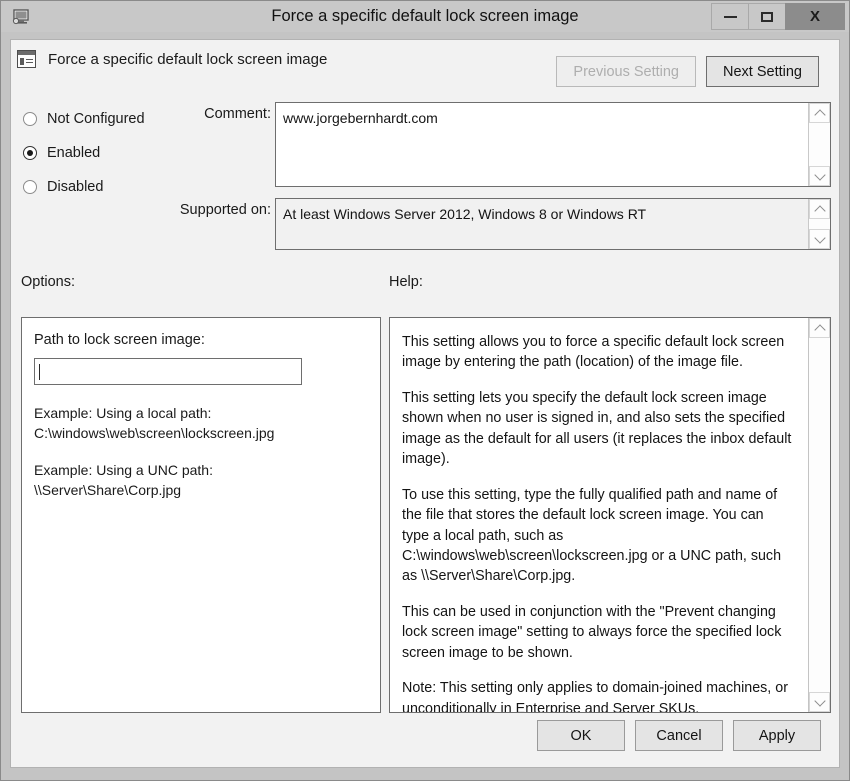 This screenshot has height=781, width=850. I want to click on minimize-icon, so click(730, 16).